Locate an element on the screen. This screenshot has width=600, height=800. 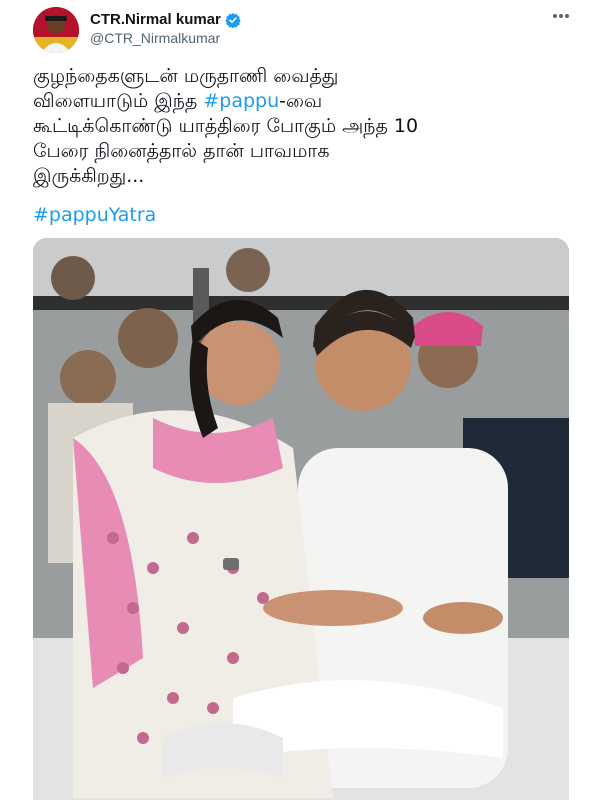
verified-badge-icon is located at coordinates (233, 20).